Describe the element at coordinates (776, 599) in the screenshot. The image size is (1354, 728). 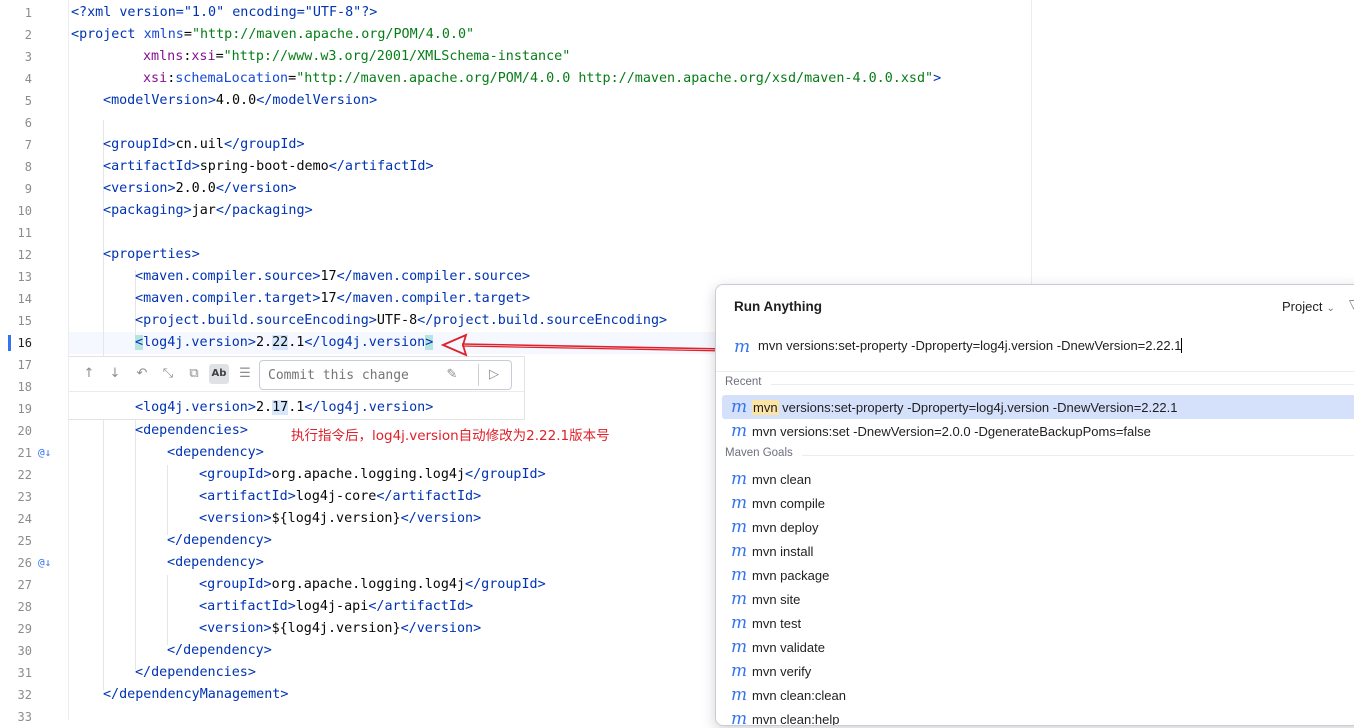
I see `maven-goal-label: mvn site` at that location.